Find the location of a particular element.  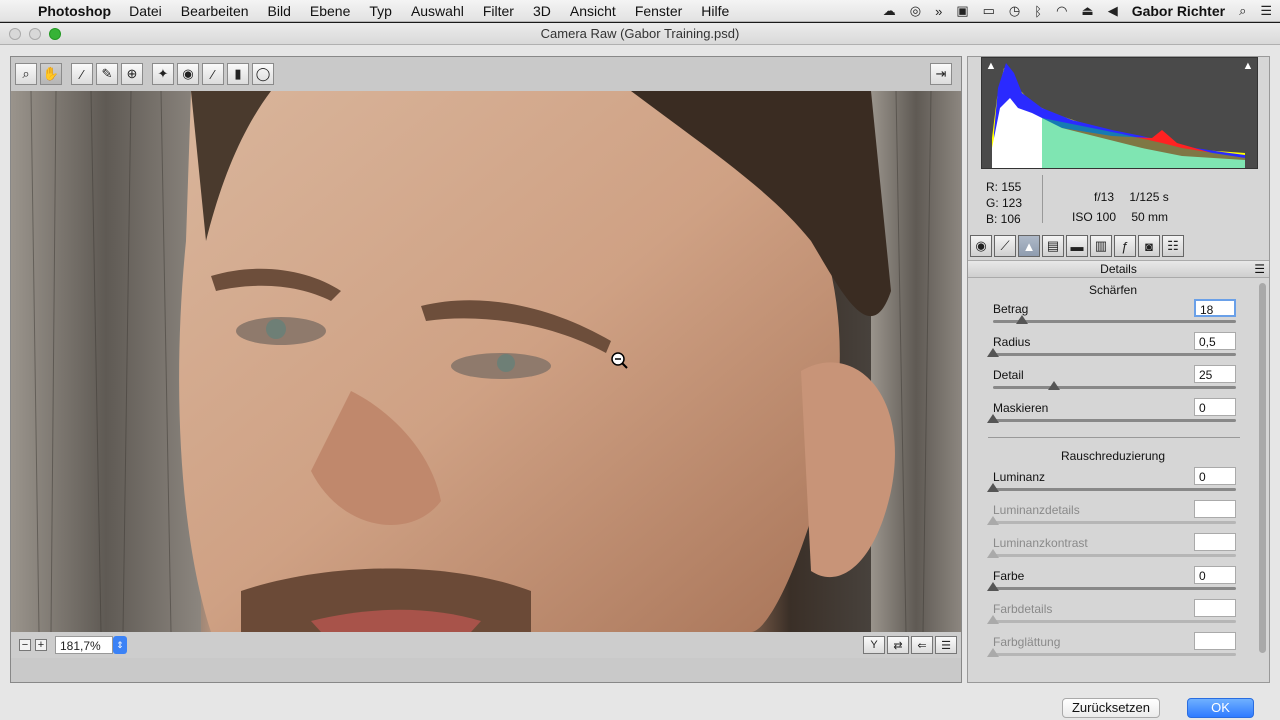

lens-corrections-tab-icon: ▥ is located at coordinates (1101, 246).